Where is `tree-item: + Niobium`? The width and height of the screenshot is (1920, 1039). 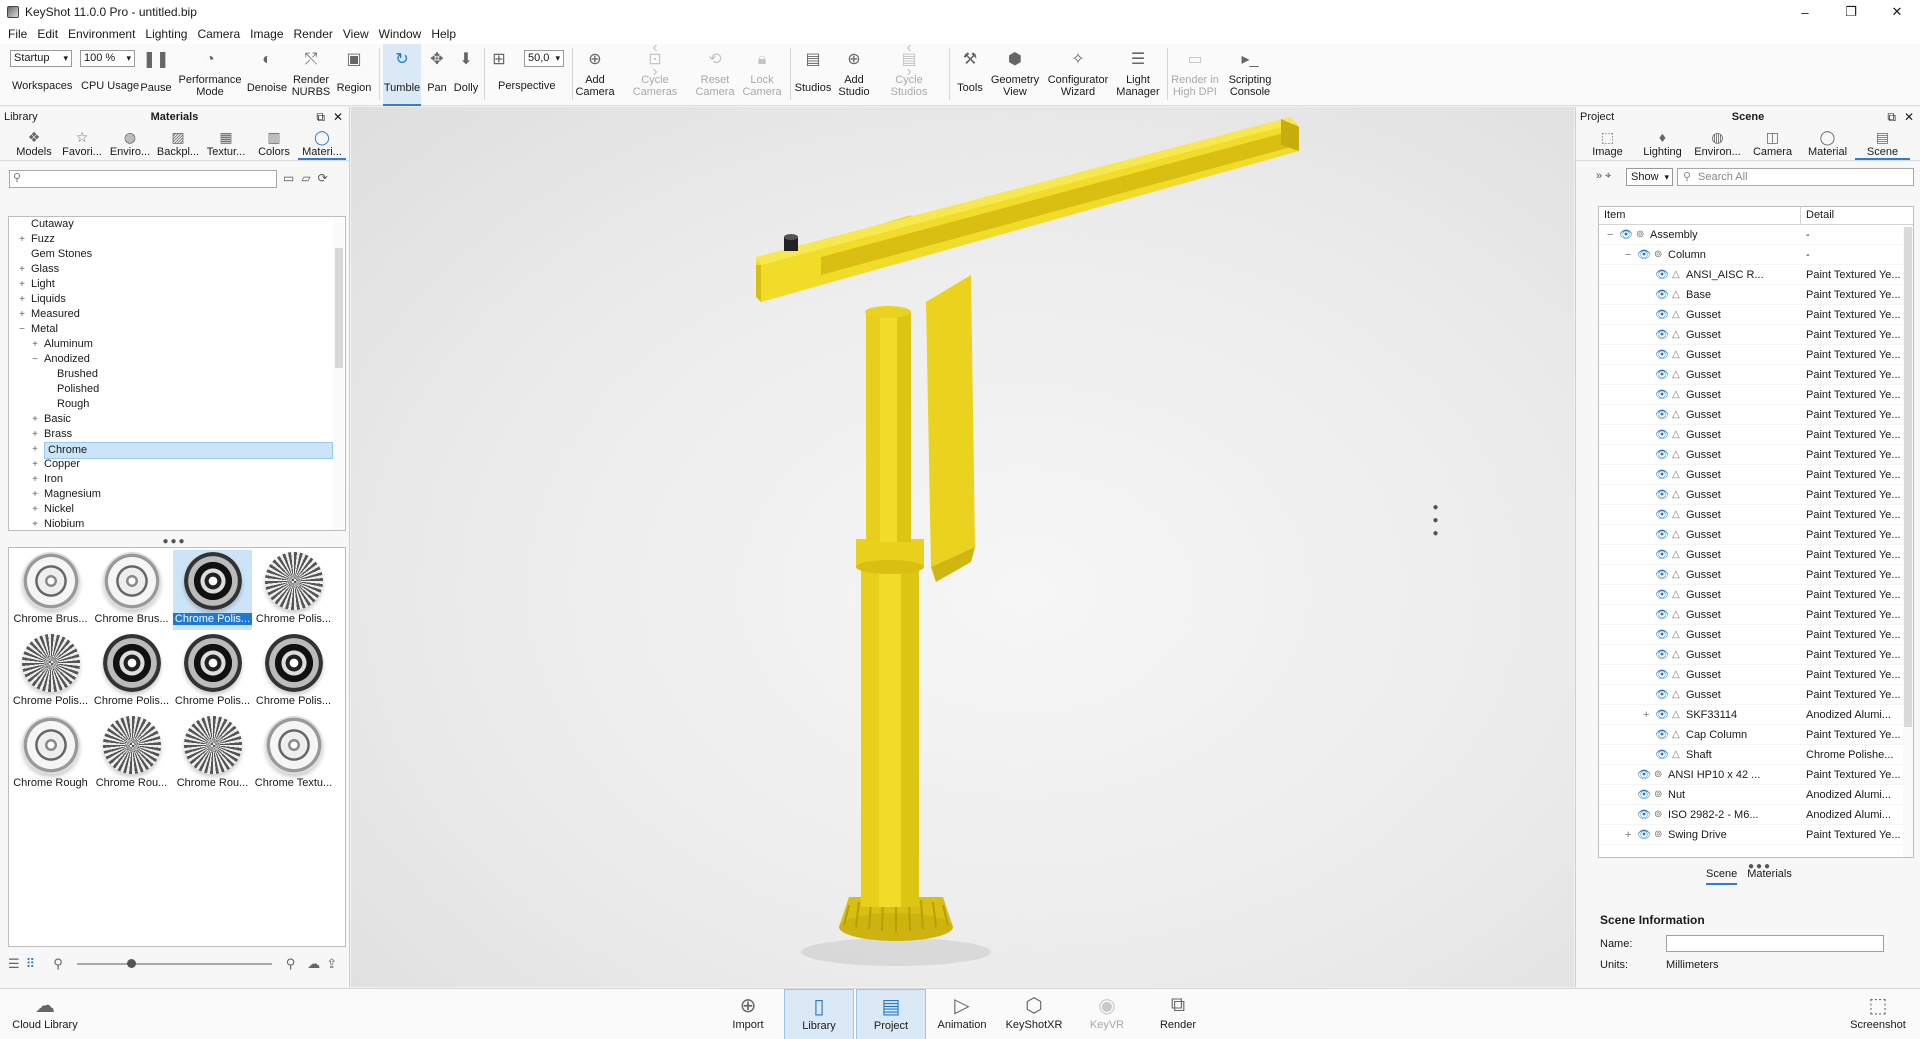
tree-item: + Niobium is located at coordinates (177, 523).